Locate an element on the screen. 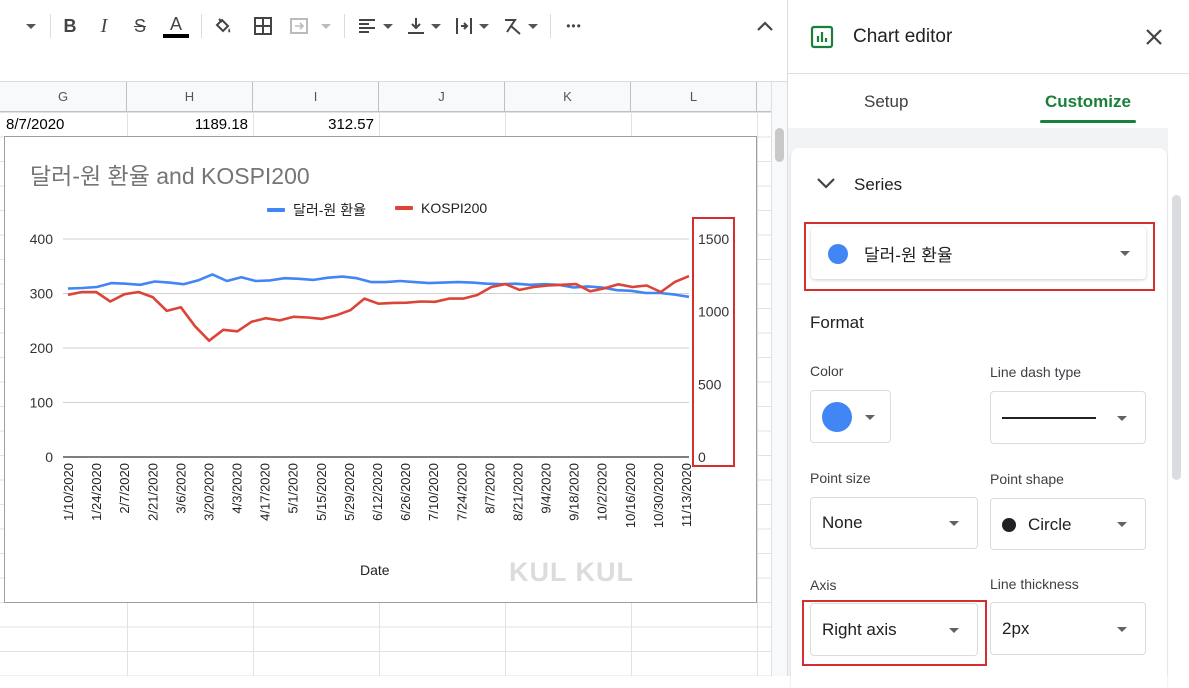 Image resolution: width=1189 pixels, height=688 pixels. vertical-align-icon is located at coordinates (423, 26).